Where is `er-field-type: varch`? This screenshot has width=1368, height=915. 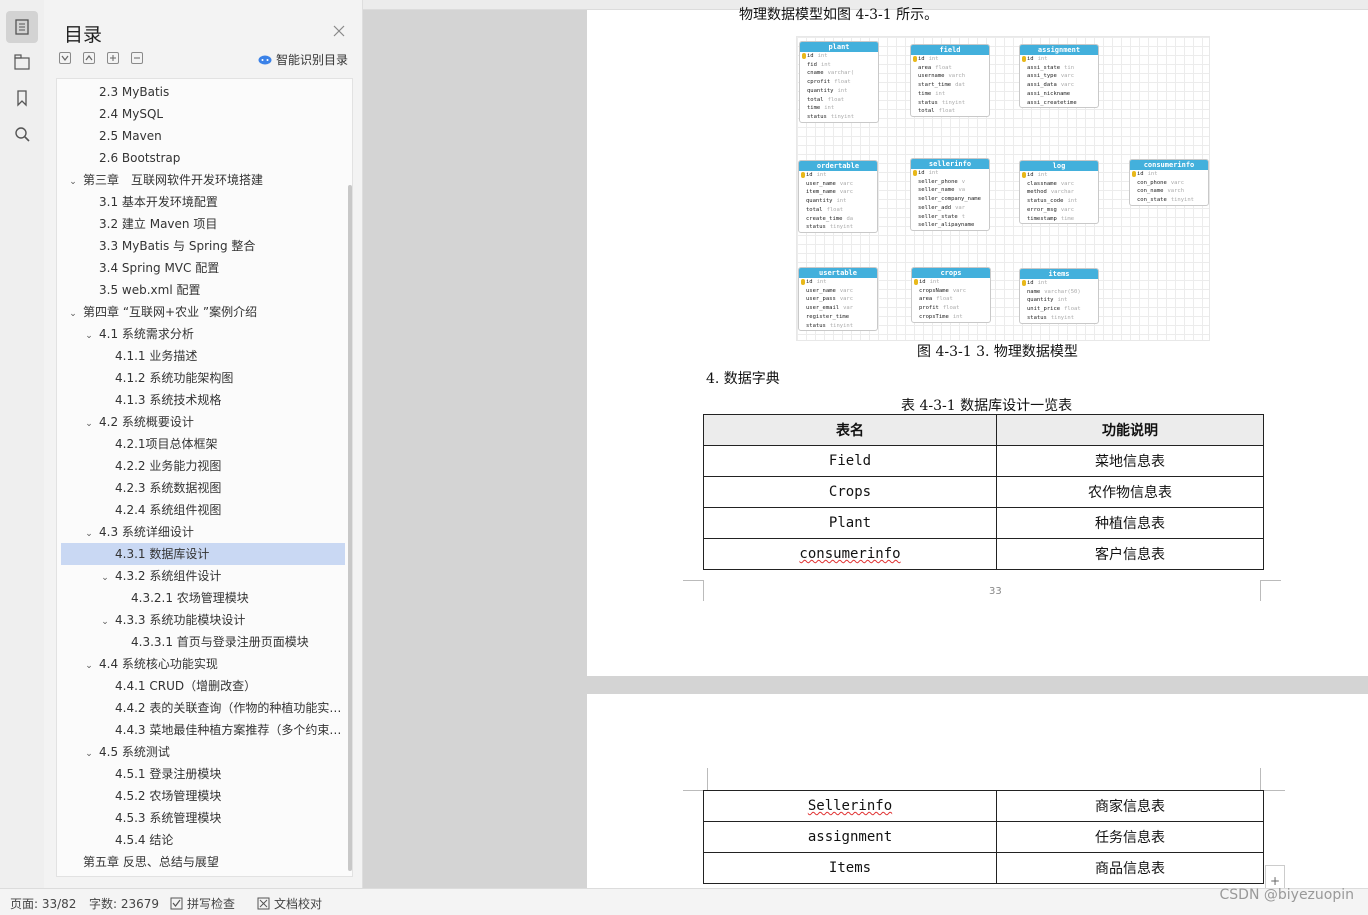
er-field-type: varch is located at coordinates (1176, 191).